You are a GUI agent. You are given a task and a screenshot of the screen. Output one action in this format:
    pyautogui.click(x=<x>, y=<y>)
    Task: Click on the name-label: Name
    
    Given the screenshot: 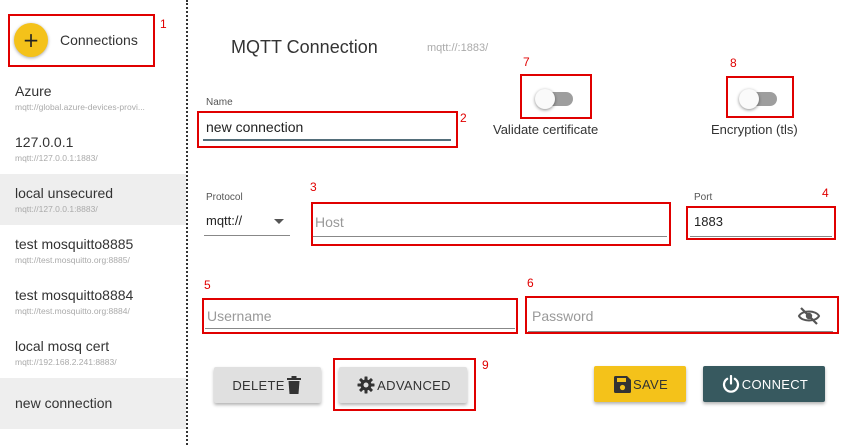 What is the action you would take?
    pyautogui.click(x=219, y=102)
    